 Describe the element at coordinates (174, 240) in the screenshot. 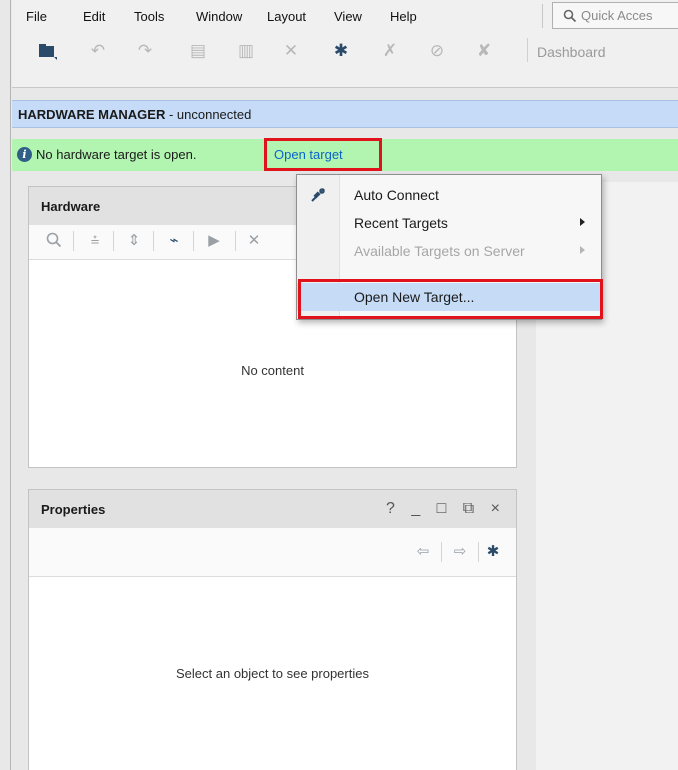

I see `auto-connect-icon: ⌁` at that location.